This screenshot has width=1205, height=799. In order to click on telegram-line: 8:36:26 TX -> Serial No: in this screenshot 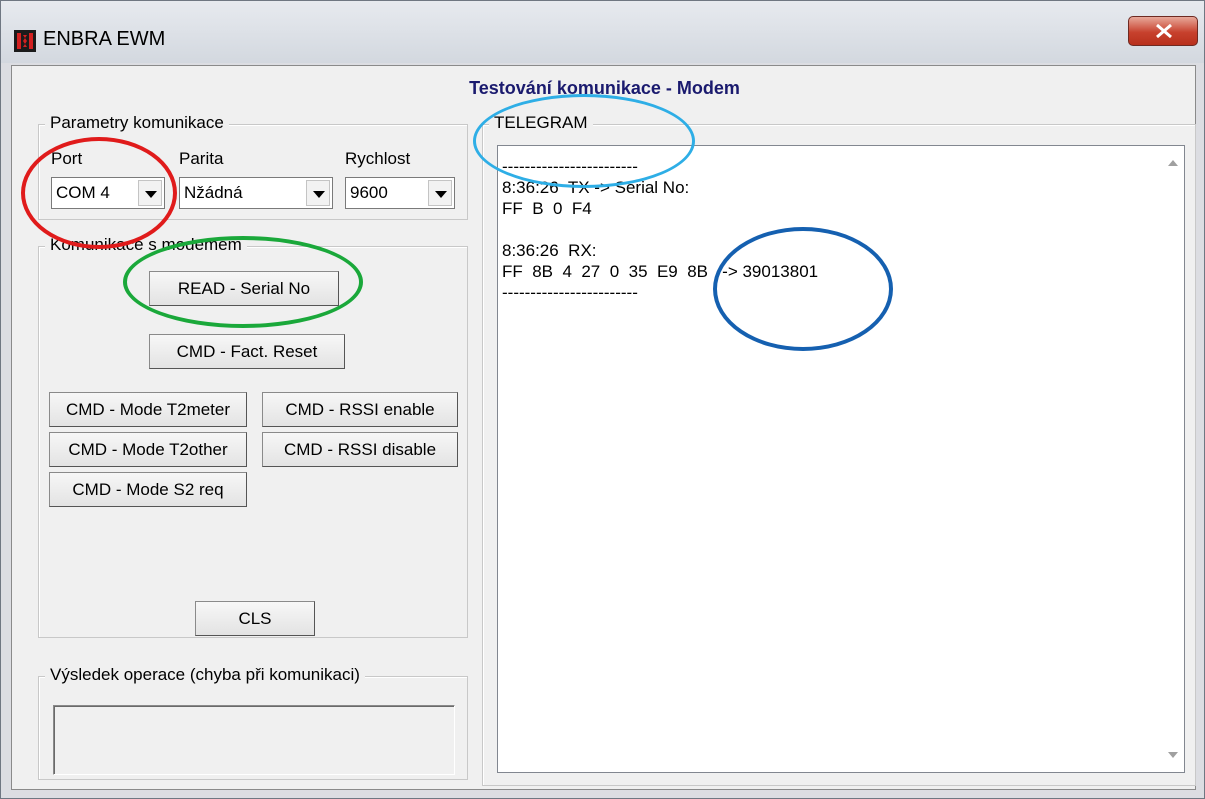, I will do `click(596, 187)`.